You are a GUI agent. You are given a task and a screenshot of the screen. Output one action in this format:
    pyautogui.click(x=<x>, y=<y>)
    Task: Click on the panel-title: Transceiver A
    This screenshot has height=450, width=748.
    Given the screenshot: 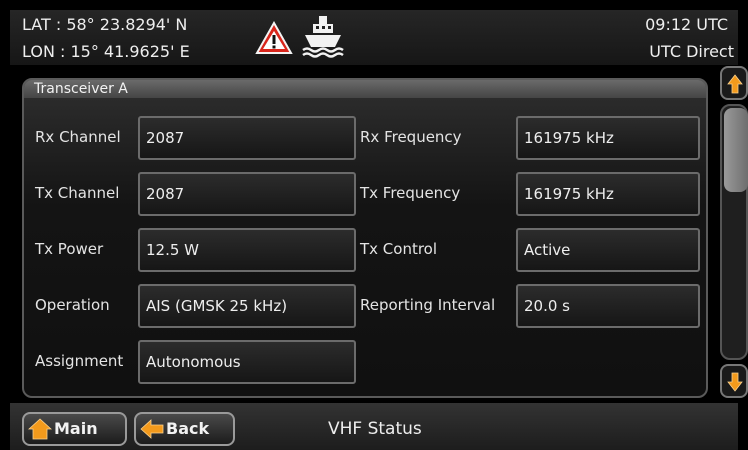 What is the action you would take?
    pyautogui.click(x=81, y=89)
    